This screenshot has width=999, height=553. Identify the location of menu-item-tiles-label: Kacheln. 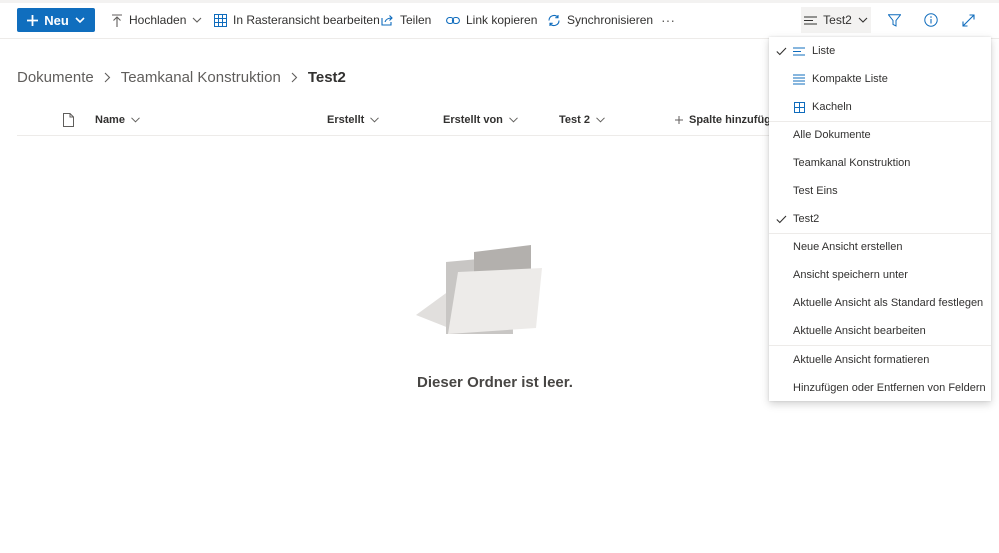
(832, 107).